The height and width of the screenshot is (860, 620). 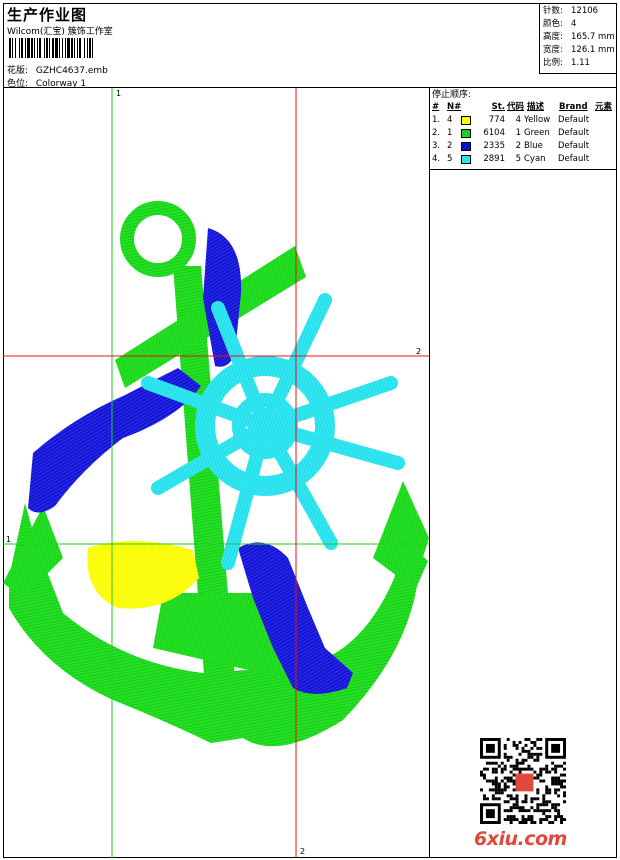 I want to click on row-needle: 4, so click(x=450, y=120).